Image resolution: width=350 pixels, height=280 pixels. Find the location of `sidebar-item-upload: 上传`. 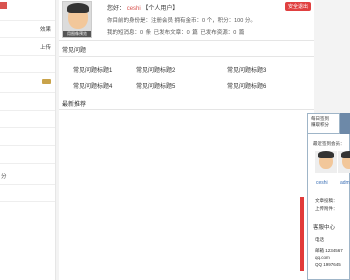

sidebar-item-upload: 上传 is located at coordinates (45, 47).